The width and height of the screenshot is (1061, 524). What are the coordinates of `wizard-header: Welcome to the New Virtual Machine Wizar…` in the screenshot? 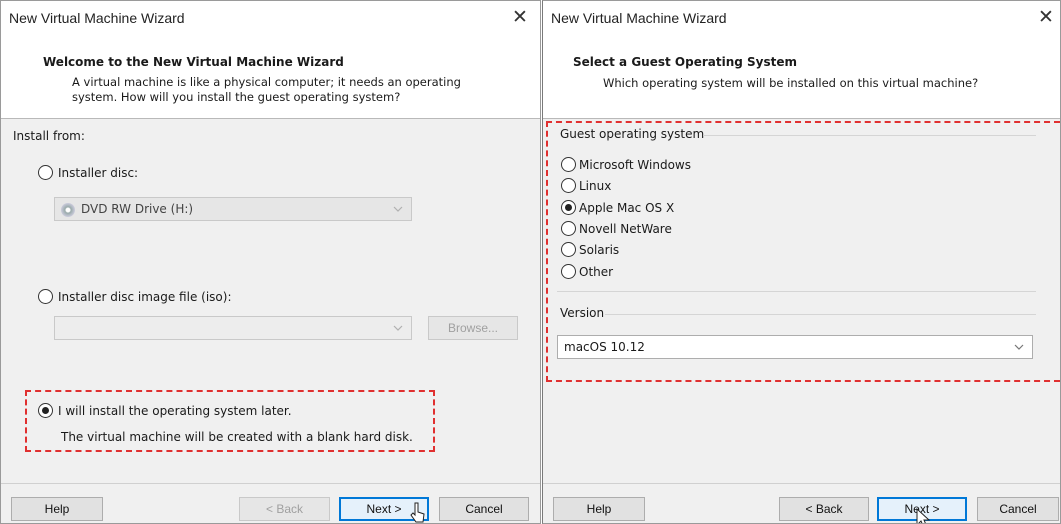 It's located at (270, 77).